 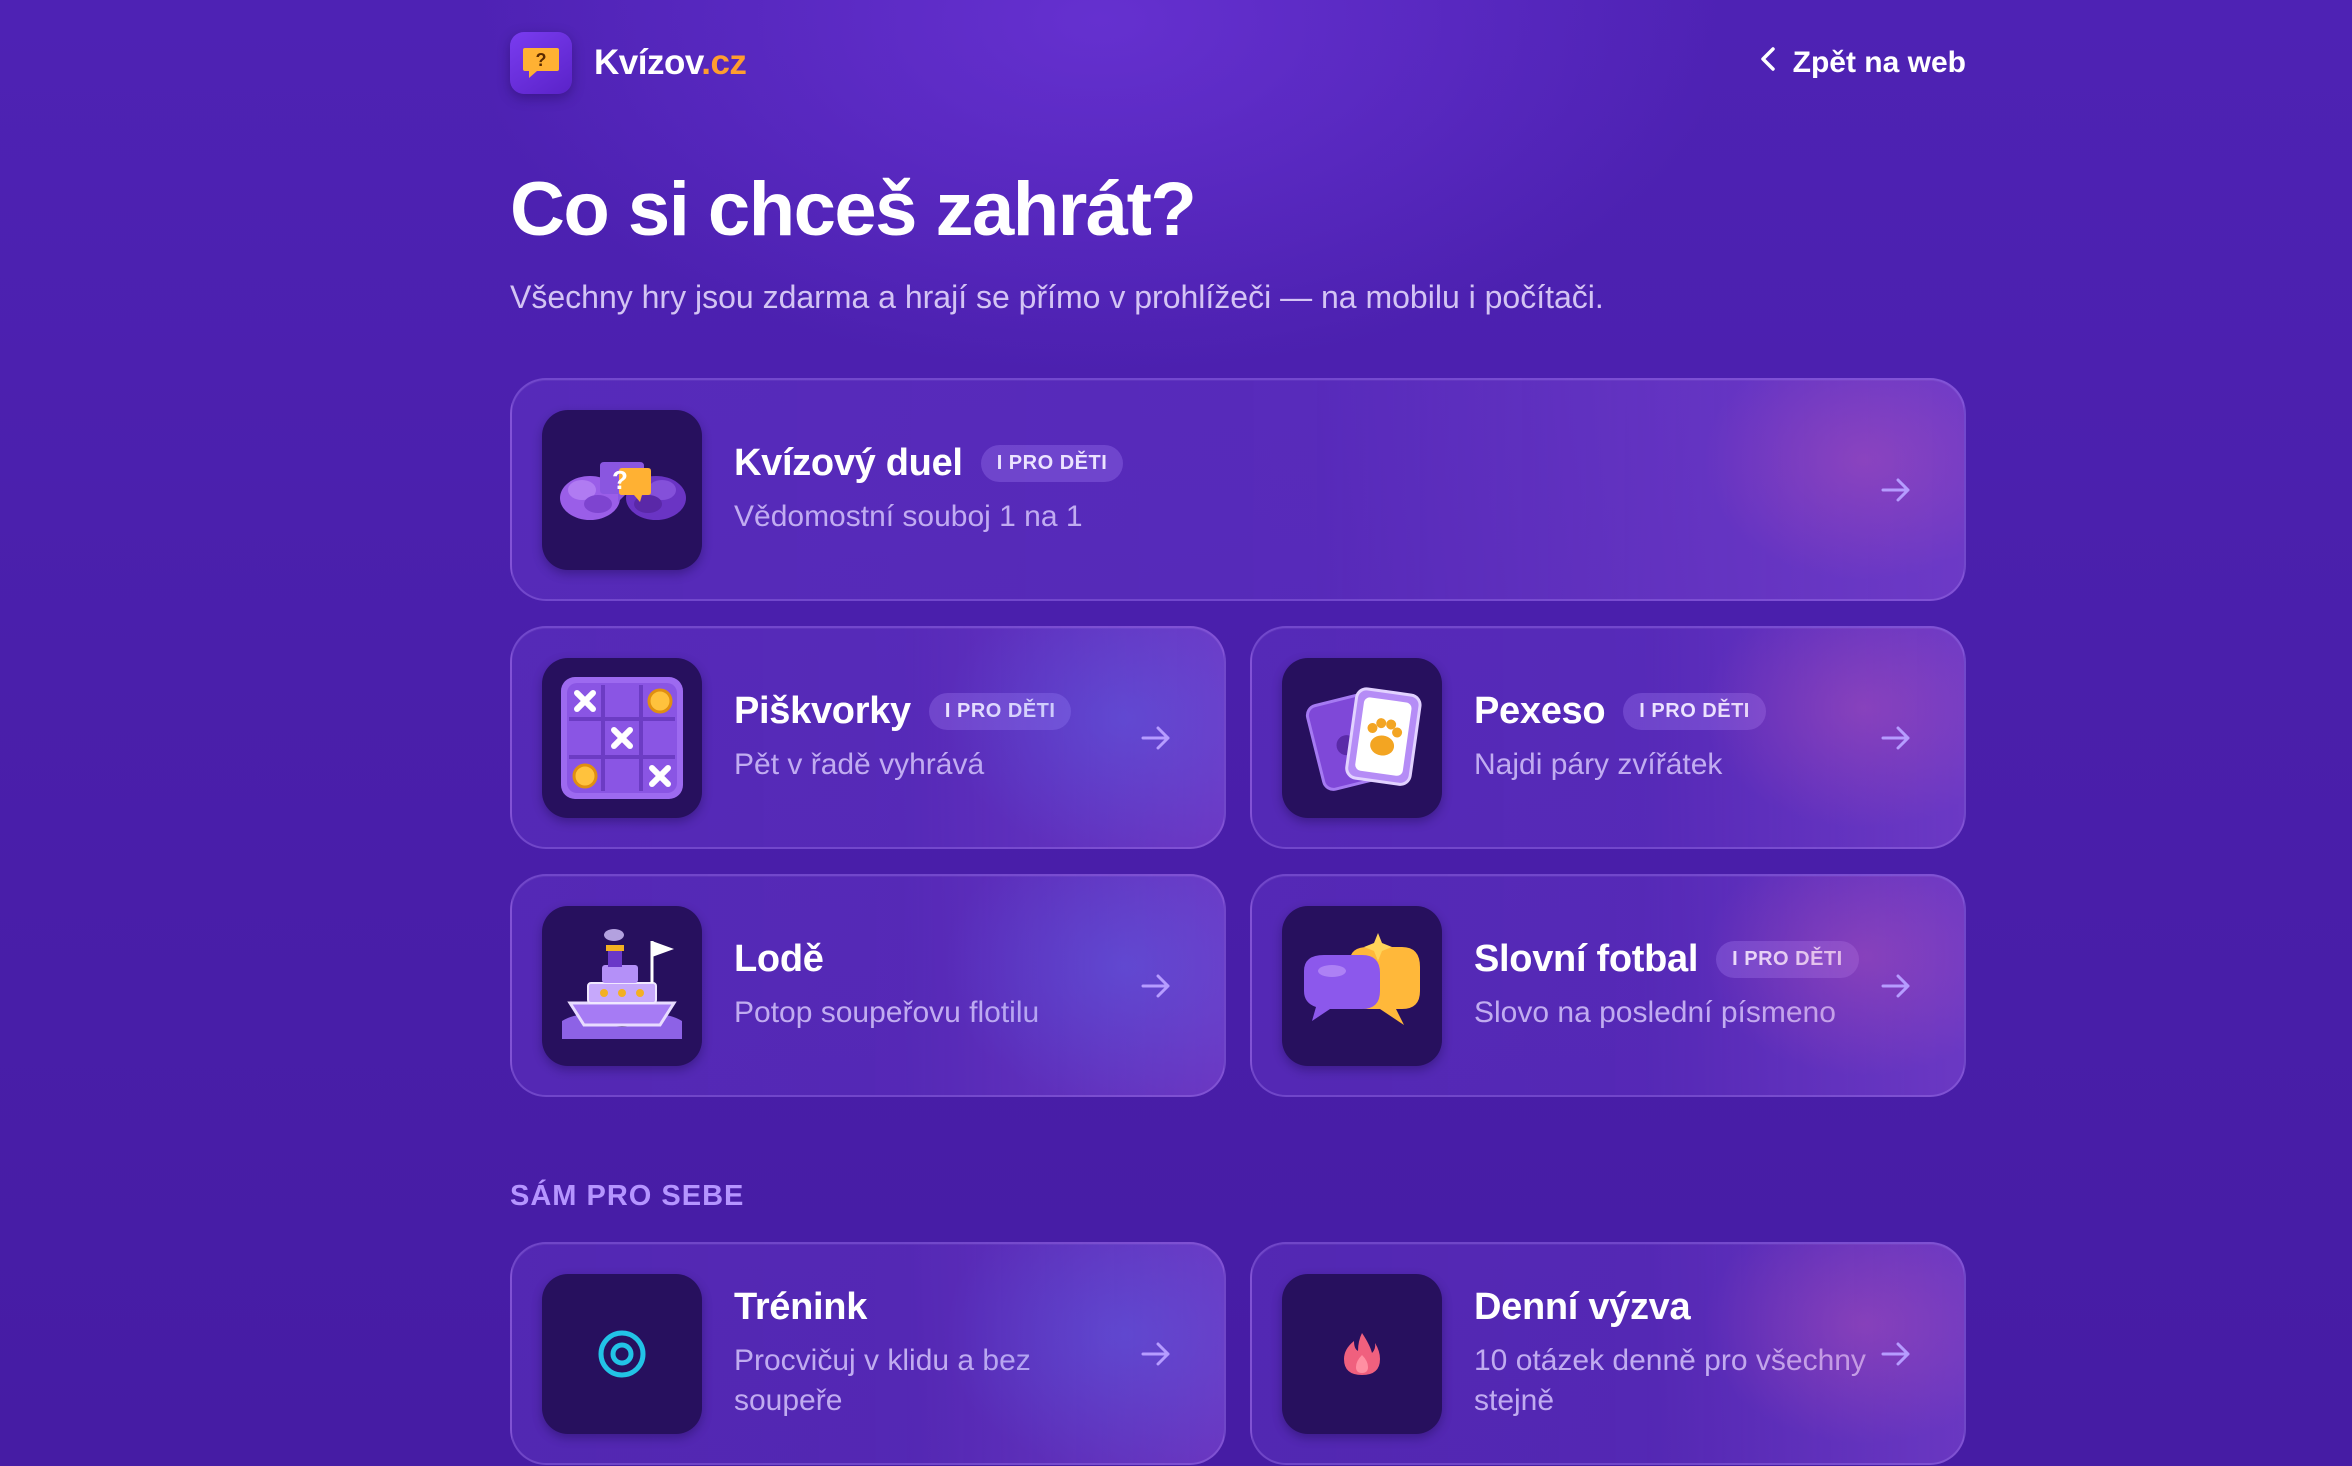 What do you see at coordinates (1768, 63) in the screenshot?
I see `chevron-left-icon` at bounding box center [1768, 63].